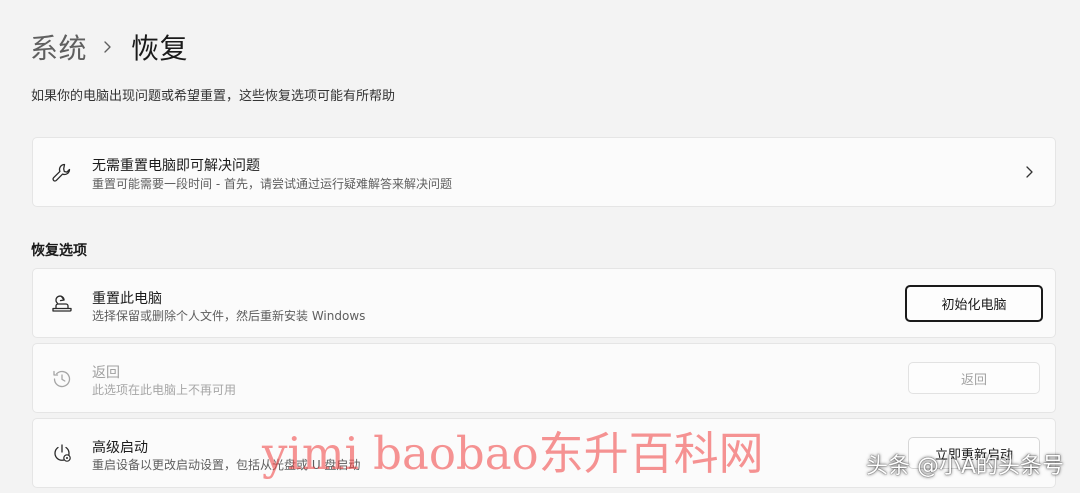  What do you see at coordinates (544, 303) in the screenshot?
I see `reset-pc-card: 重置此电脑 选择保留或删除个人文件，然后重新安装 Windows 初始化电脑` at bounding box center [544, 303].